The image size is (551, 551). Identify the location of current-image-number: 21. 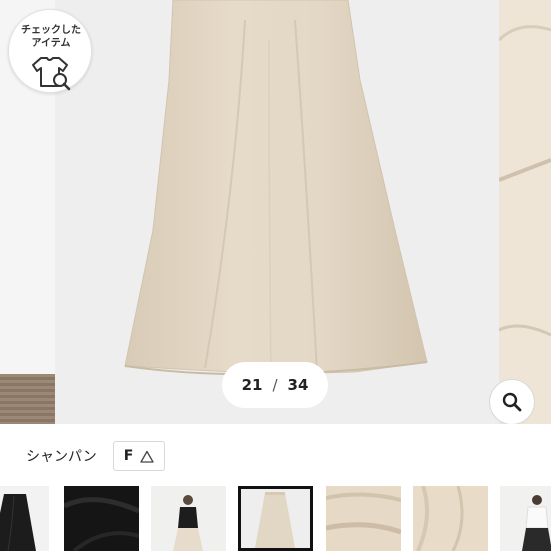
(252, 385).